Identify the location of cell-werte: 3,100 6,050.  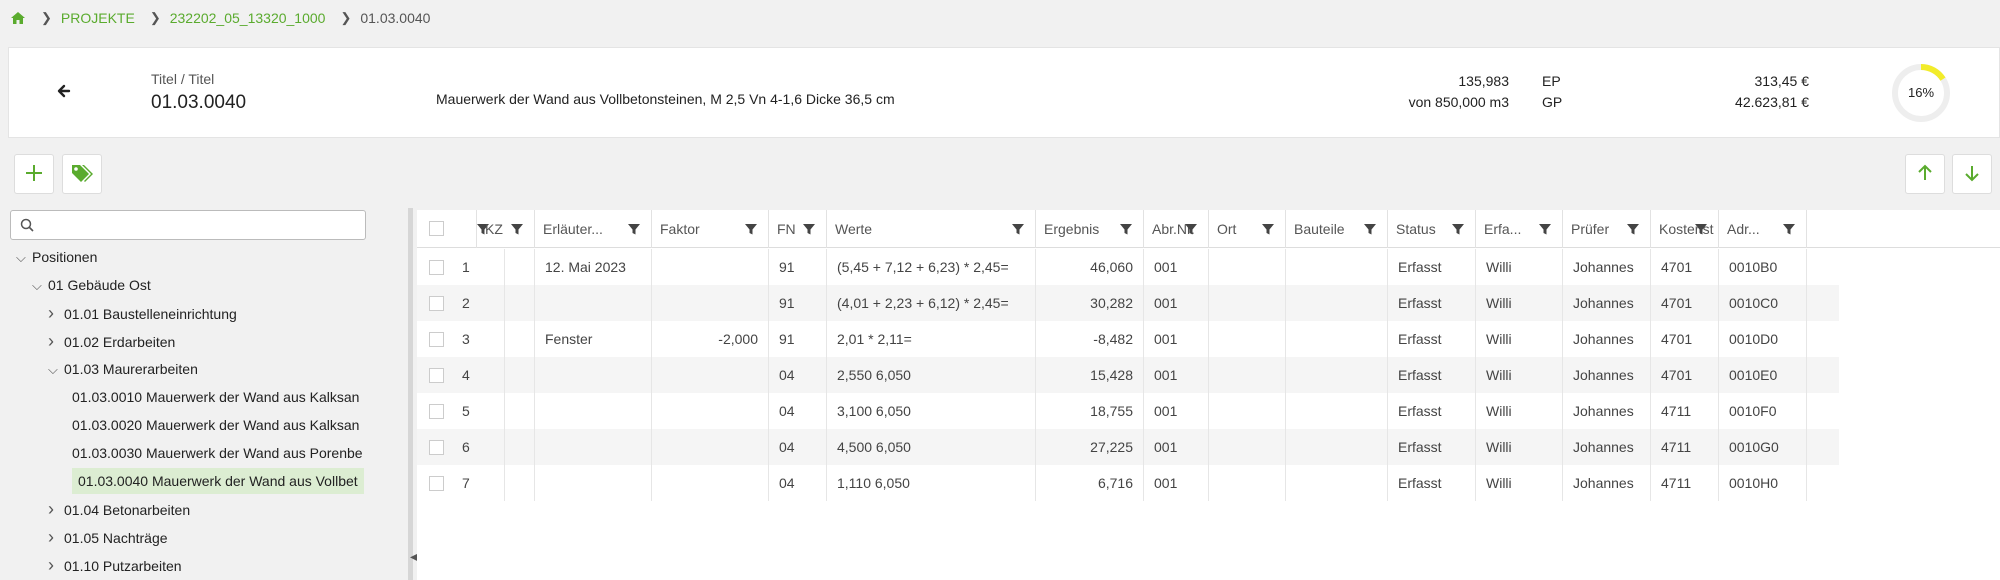
(931, 411).